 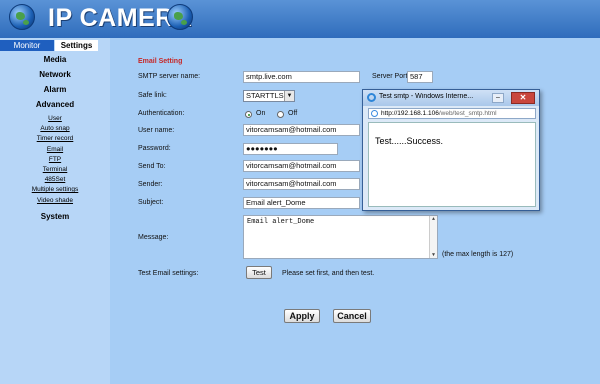 What do you see at coordinates (55, 118) in the screenshot?
I see `nav-sub-user: User` at bounding box center [55, 118].